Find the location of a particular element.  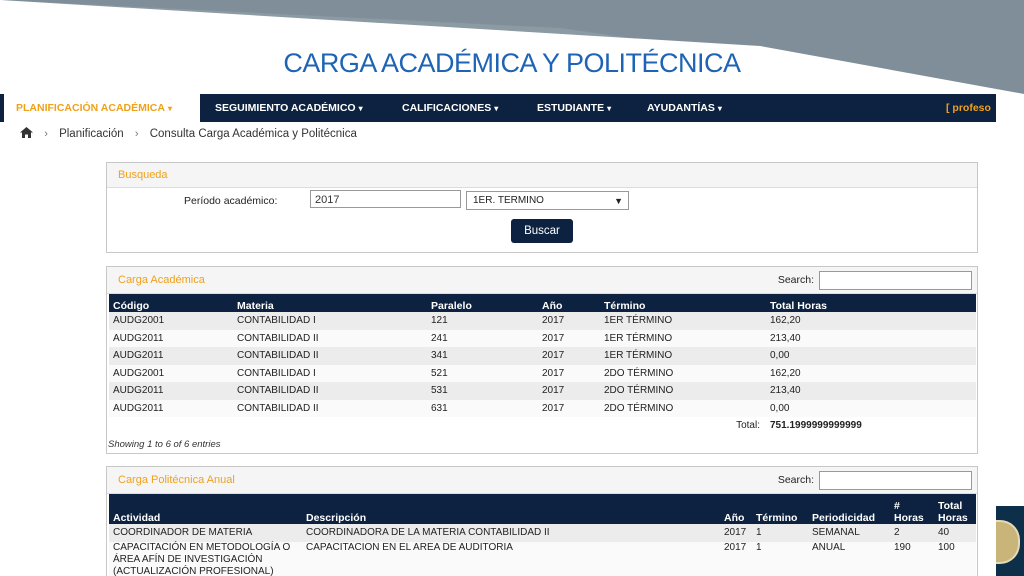

cell: ANUAL is located at coordinates (849, 558).